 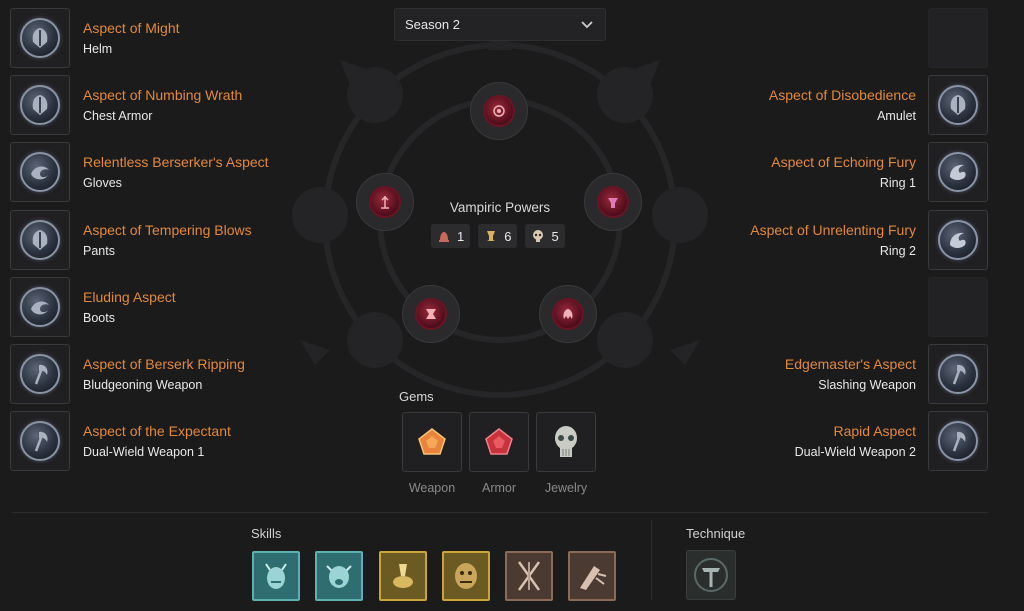 What do you see at coordinates (157, 431) in the screenshot?
I see `aspect-name: Aspect of the Expectant` at bounding box center [157, 431].